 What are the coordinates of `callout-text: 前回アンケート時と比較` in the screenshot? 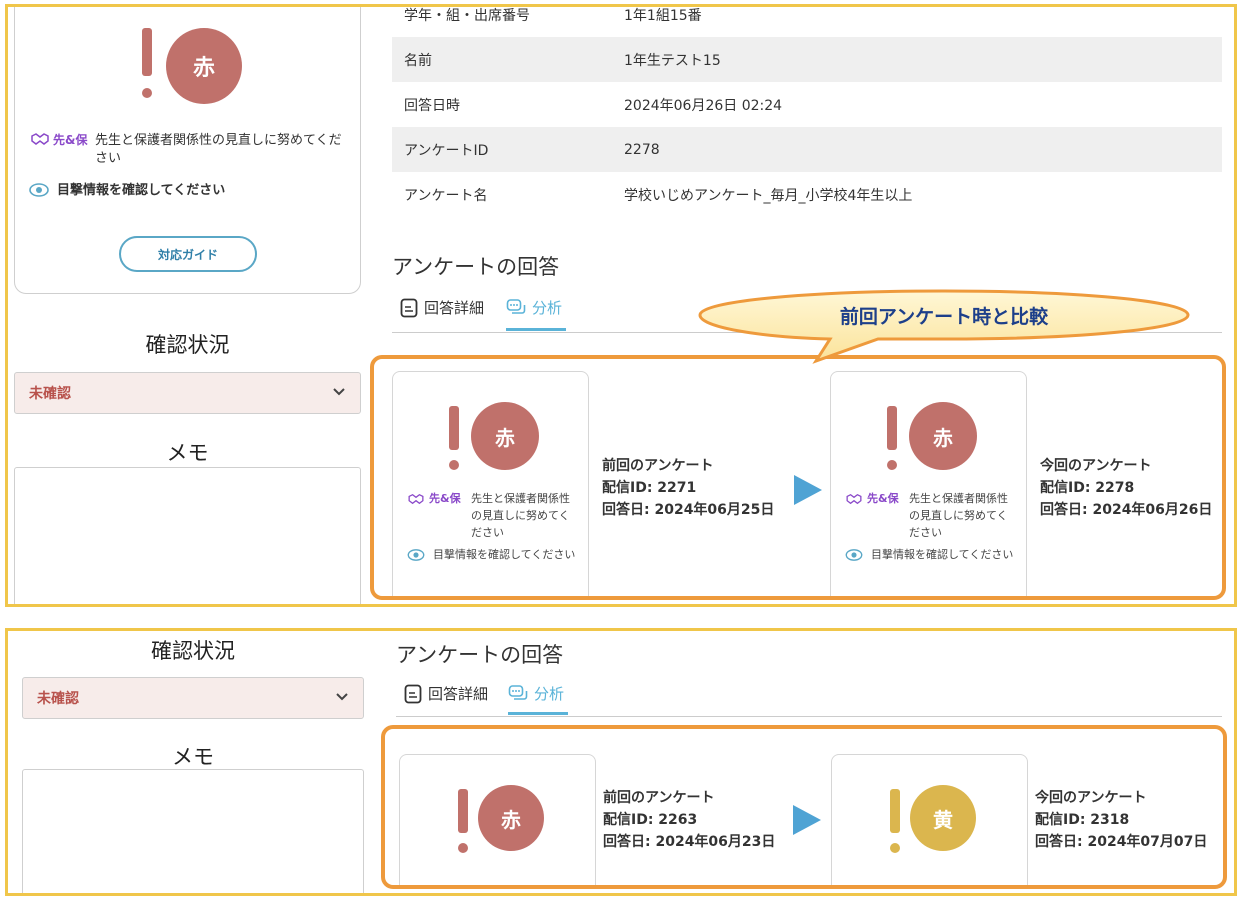 It's located at (944, 316).